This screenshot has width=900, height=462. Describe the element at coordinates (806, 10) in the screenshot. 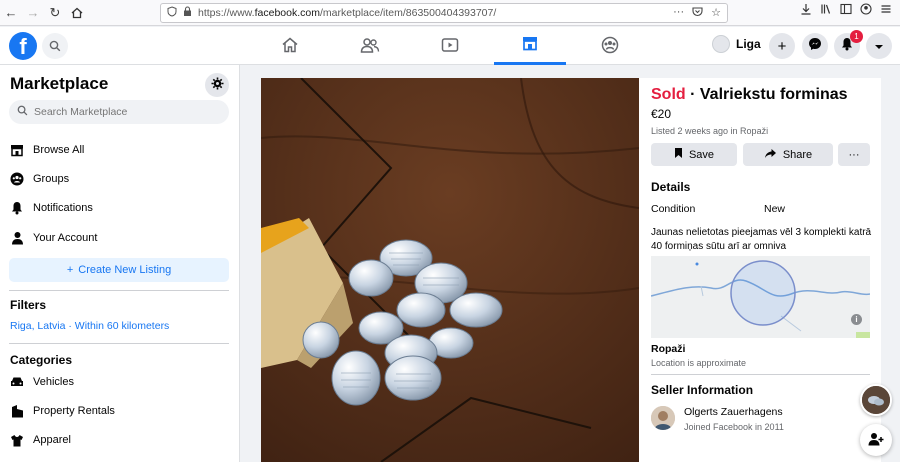

I see `downloads-icon` at that location.